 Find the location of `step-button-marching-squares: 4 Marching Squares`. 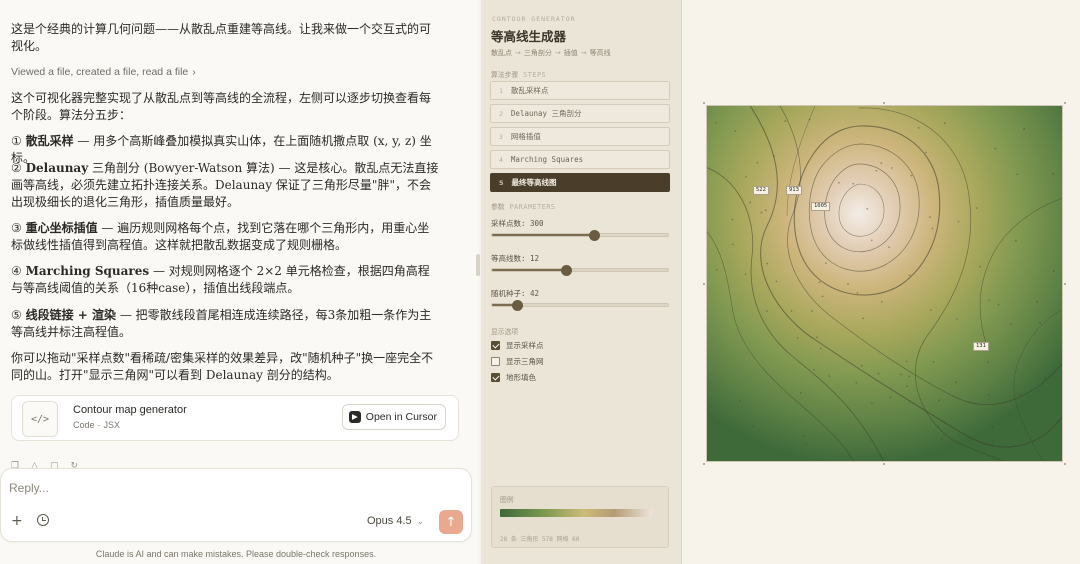

step-button-marching-squares: 4 Marching Squares is located at coordinates (580, 159).